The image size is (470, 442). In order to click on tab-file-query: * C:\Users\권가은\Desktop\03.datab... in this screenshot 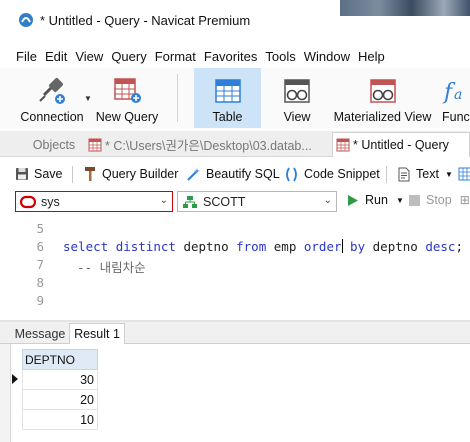, I will do `click(209, 144)`.